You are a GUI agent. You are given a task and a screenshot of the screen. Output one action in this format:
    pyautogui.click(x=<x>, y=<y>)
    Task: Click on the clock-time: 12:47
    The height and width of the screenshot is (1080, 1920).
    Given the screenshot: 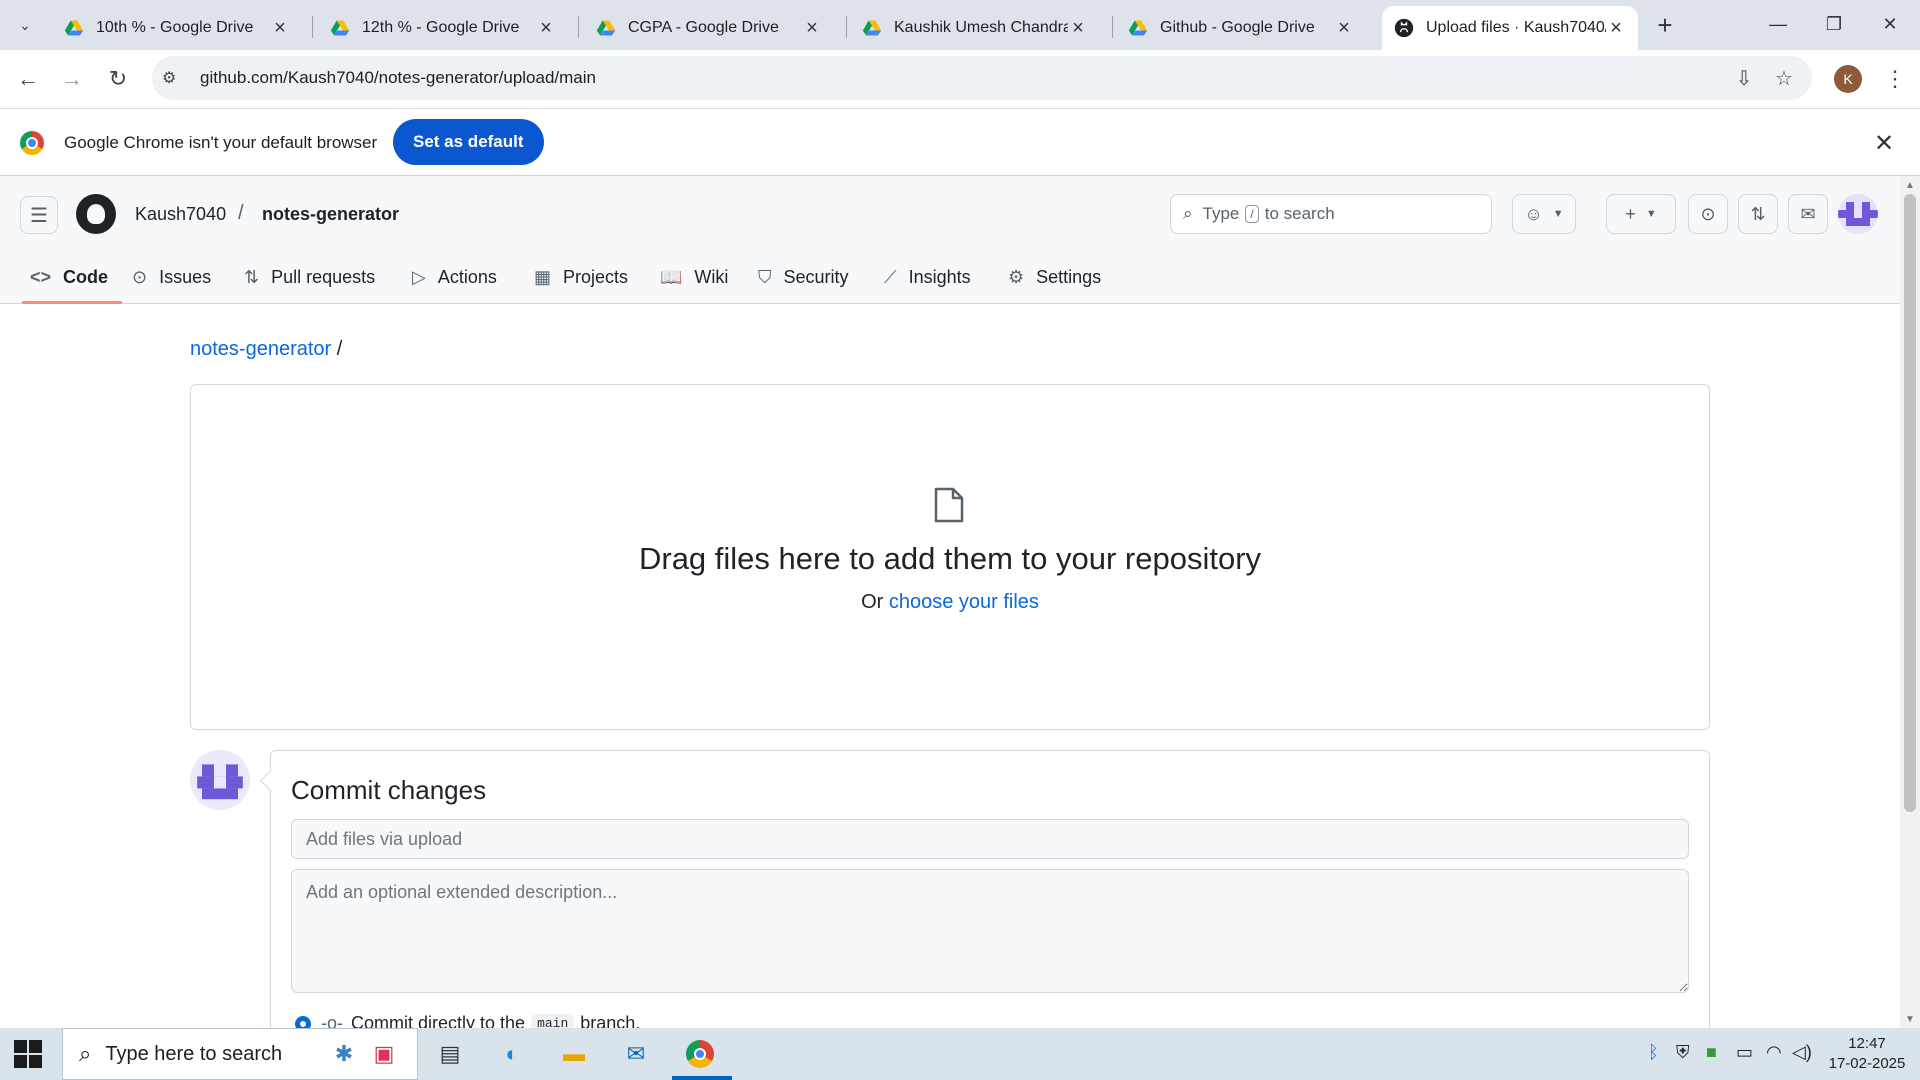 What is the action you would take?
    pyautogui.click(x=1867, y=1043)
    